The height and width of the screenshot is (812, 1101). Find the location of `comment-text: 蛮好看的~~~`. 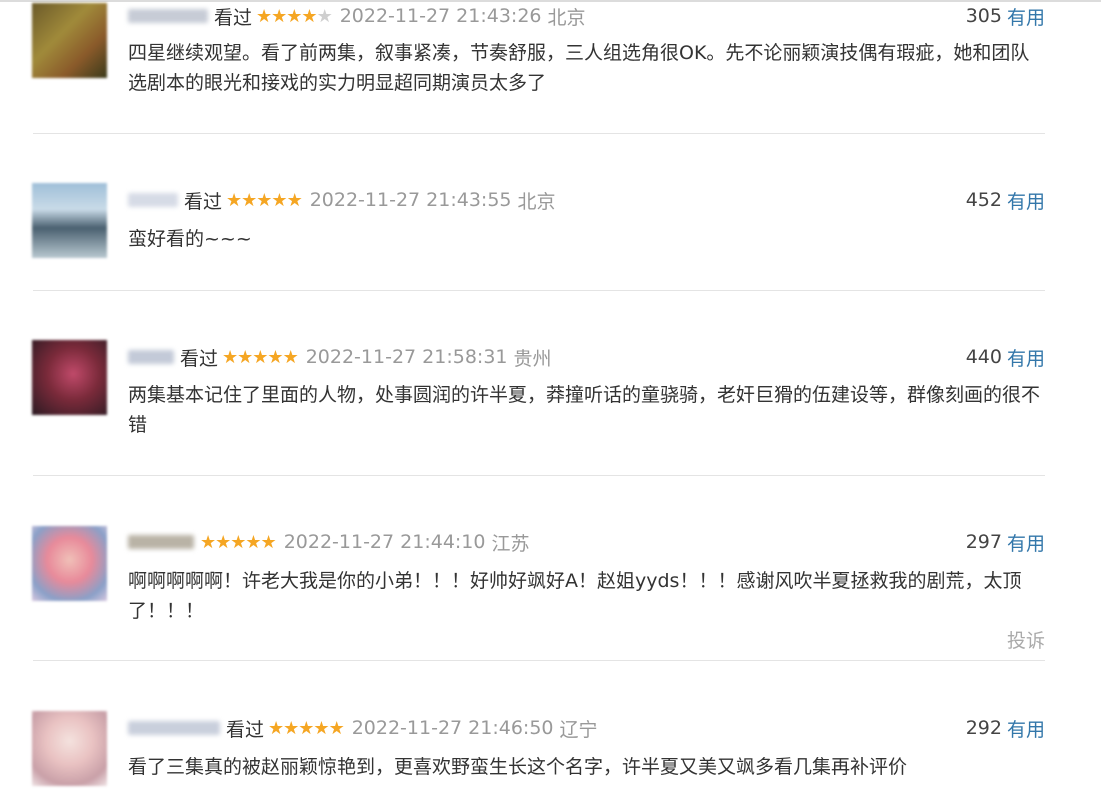

comment-text: 蛮好看的~~~ is located at coordinates (190, 239).